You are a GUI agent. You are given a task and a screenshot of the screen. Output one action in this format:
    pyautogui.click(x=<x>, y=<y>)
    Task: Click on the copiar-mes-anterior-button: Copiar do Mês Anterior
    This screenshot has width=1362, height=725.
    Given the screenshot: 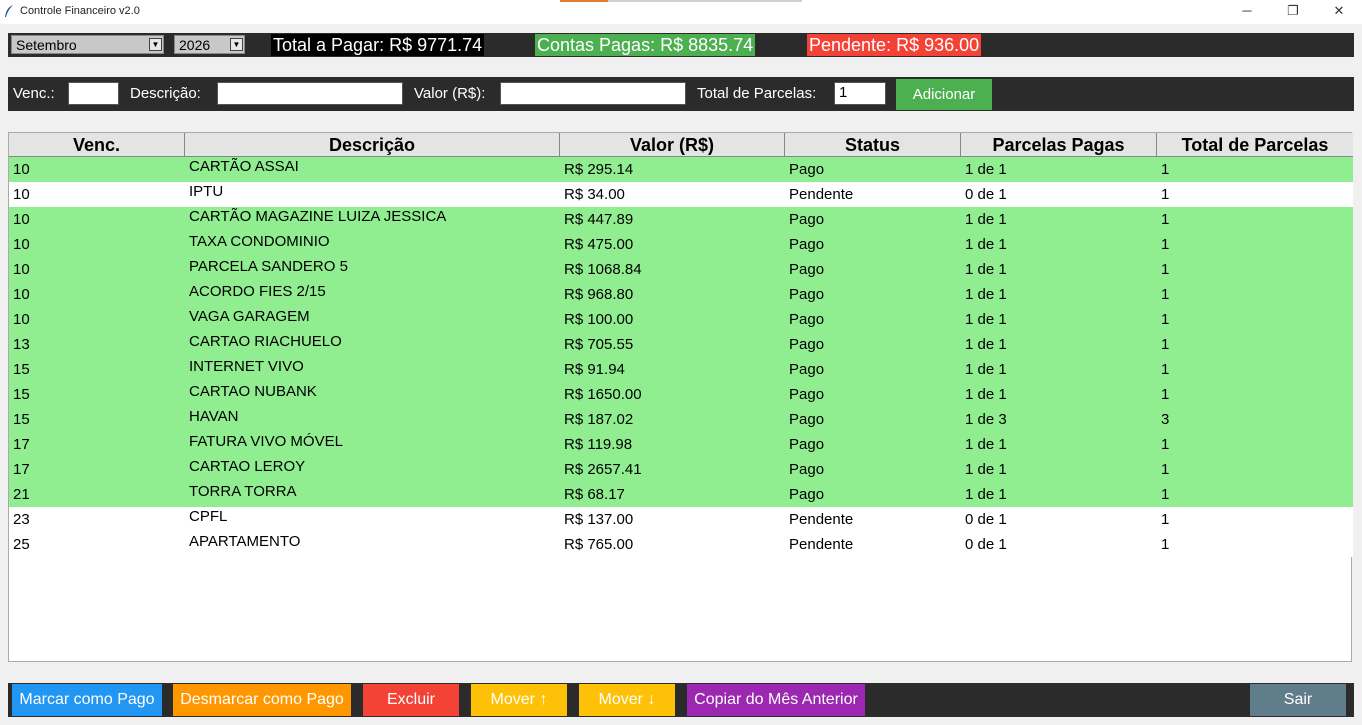 What is the action you would take?
    pyautogui.click(x=776, y=700)
    